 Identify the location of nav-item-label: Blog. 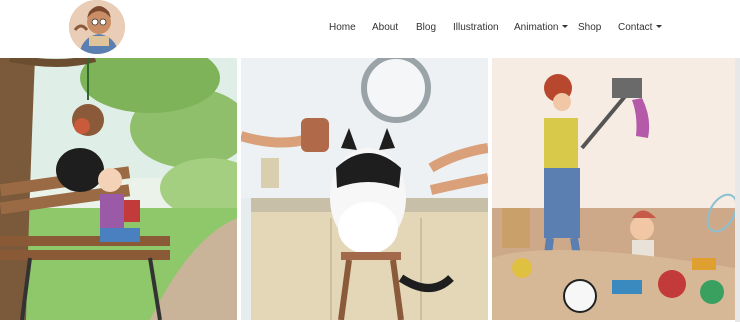
(426, 27).